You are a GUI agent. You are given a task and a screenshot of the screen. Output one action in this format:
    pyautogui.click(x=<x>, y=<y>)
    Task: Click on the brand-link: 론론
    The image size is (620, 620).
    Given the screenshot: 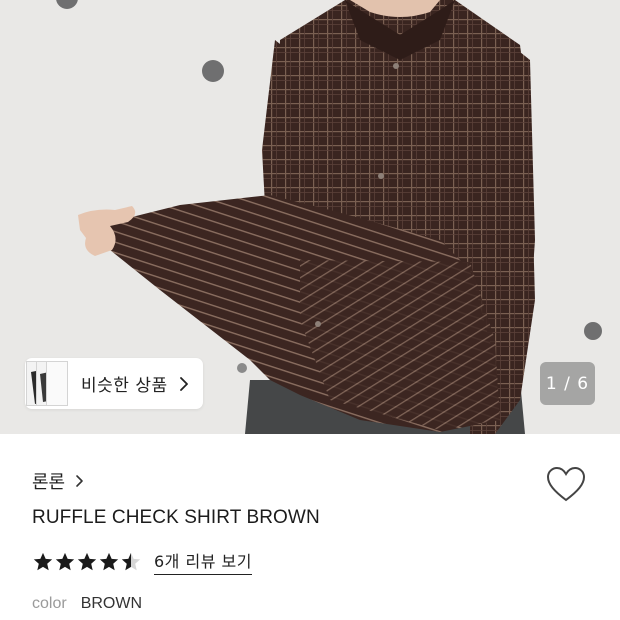 What is the action you would take?
    pyautogui.click(x=58, y=481)
    